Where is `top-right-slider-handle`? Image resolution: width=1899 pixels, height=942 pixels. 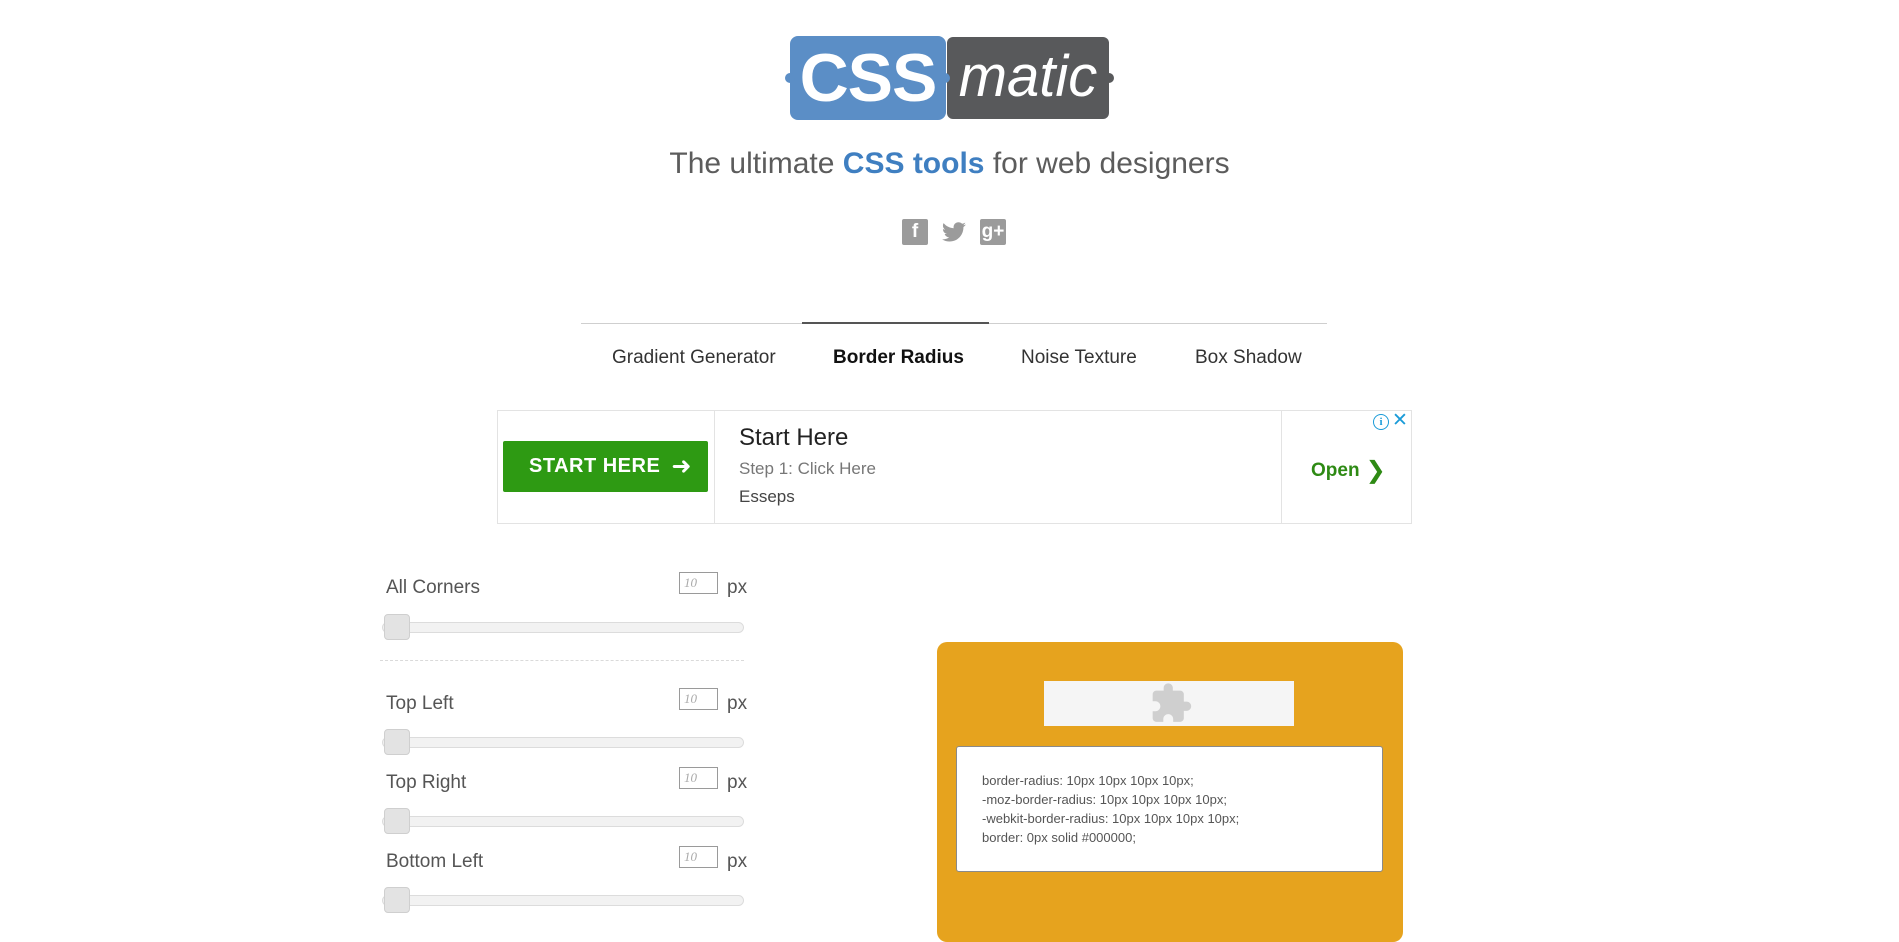 top-right-slider-handle is located at coordinates (397, 821).